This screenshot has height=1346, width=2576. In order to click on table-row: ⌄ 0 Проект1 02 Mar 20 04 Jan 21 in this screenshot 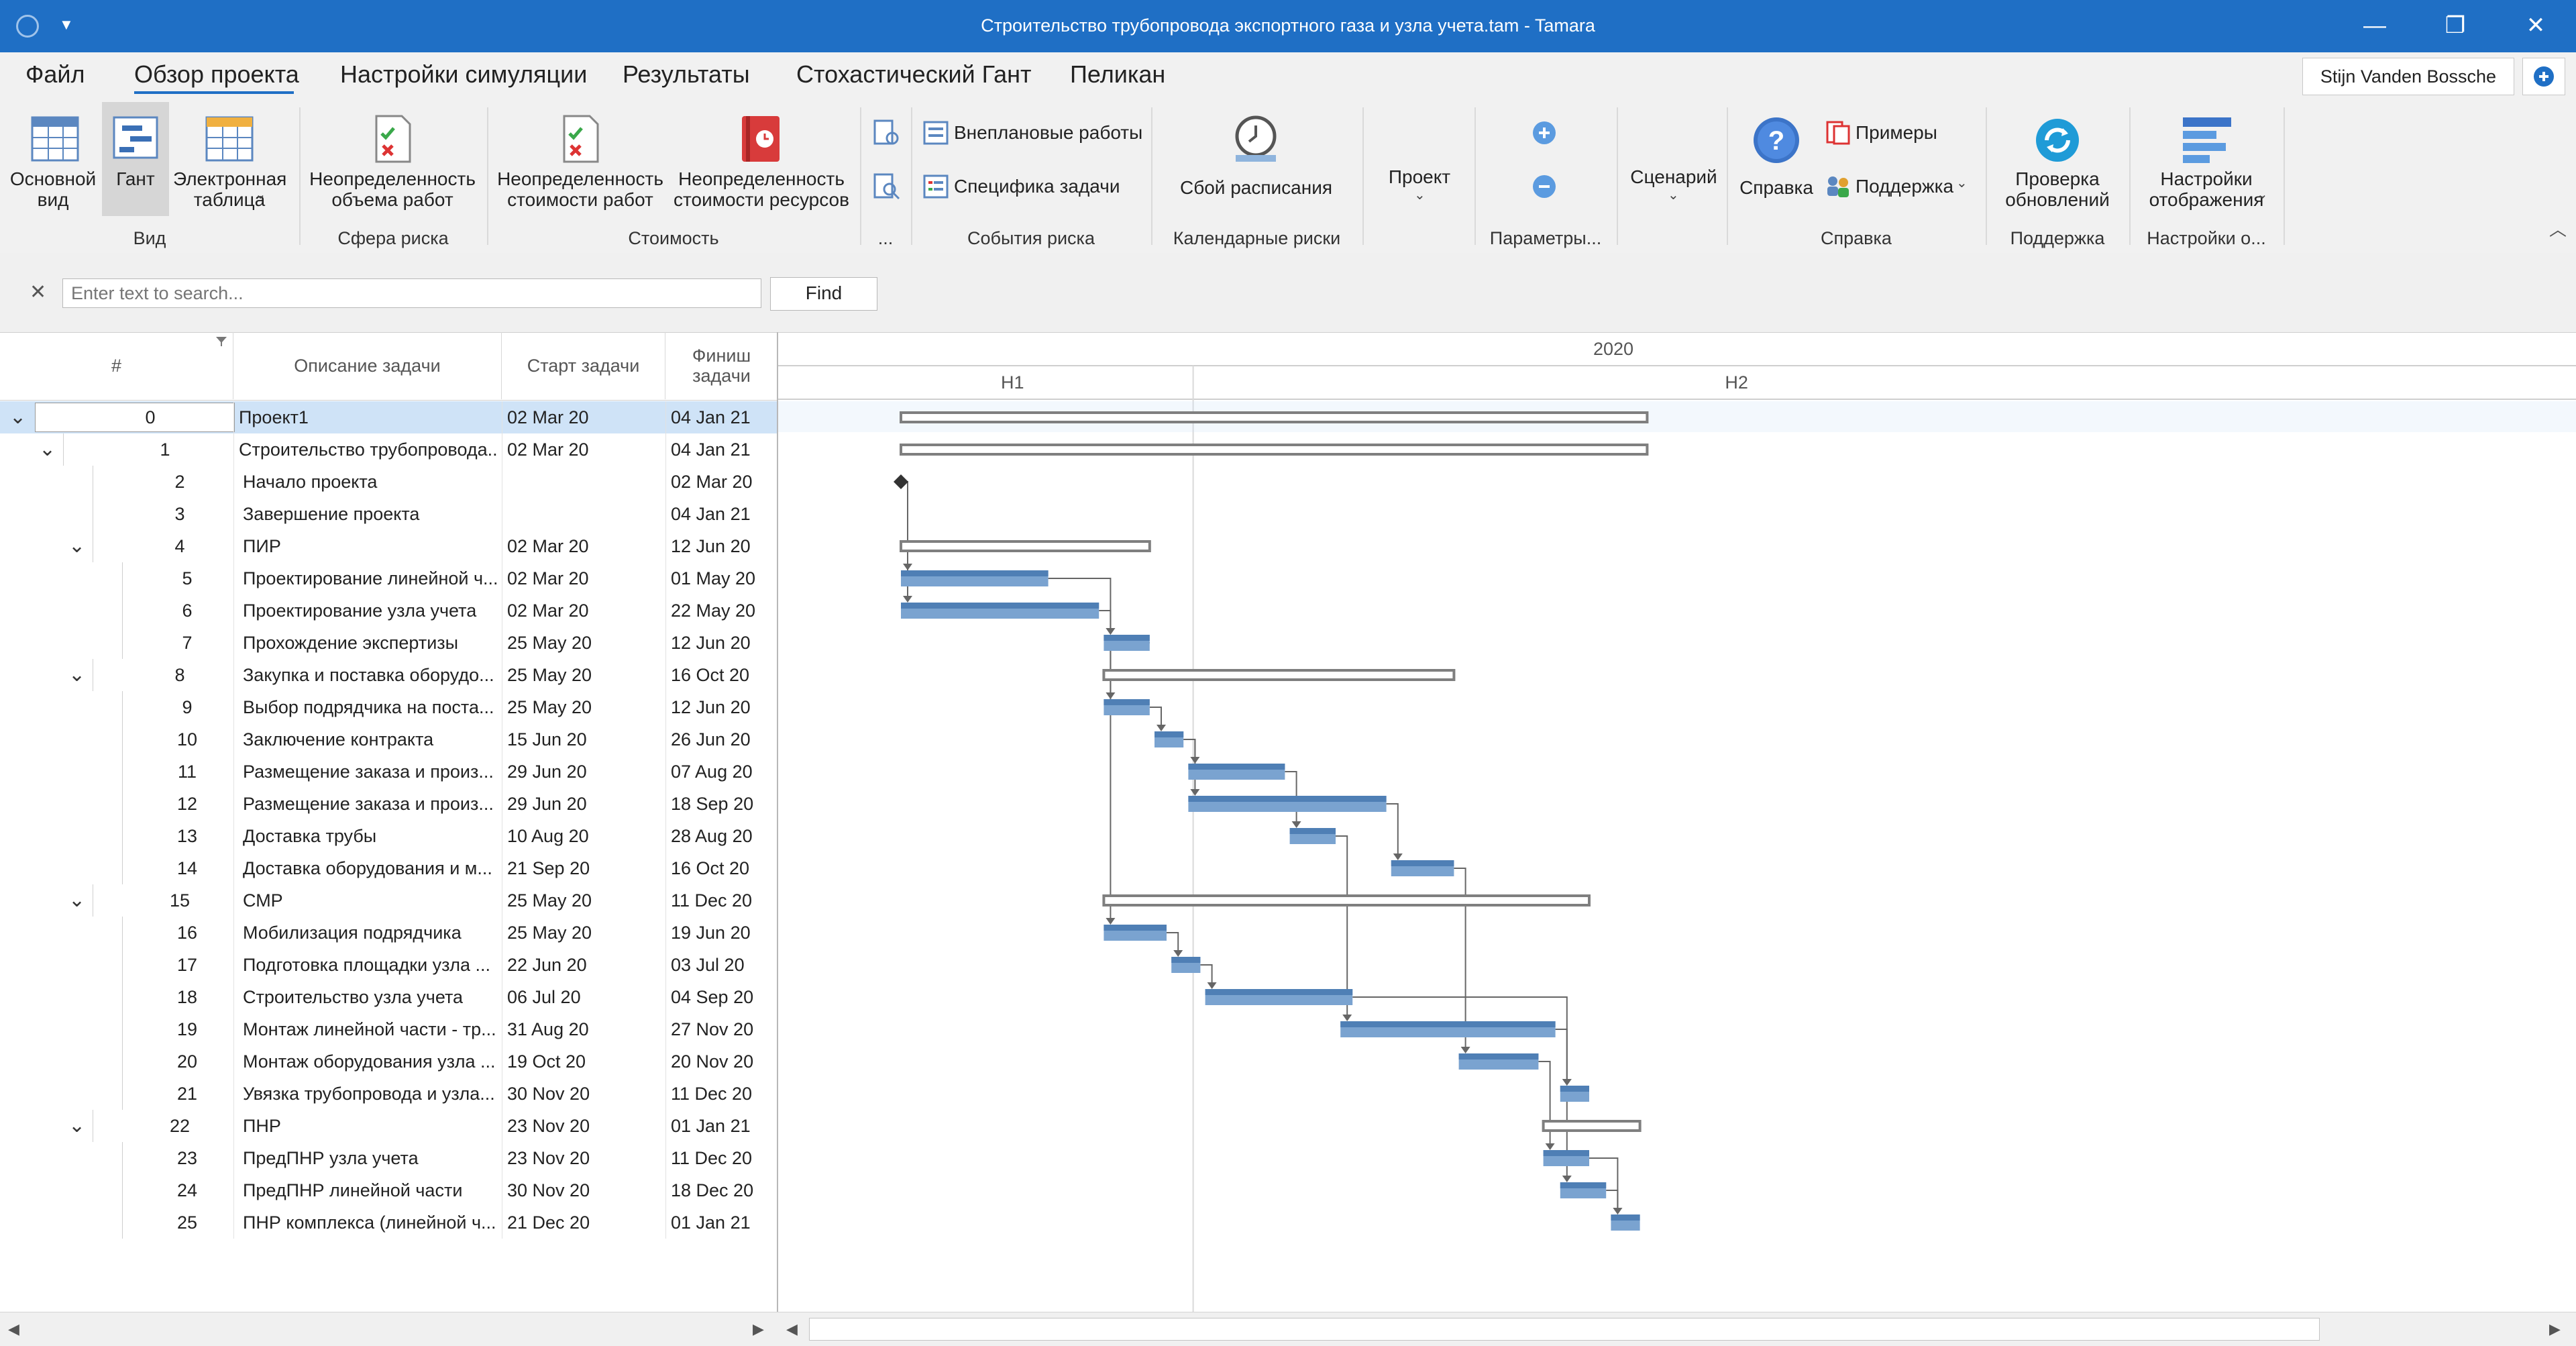, I will do `click(389, 417)`.